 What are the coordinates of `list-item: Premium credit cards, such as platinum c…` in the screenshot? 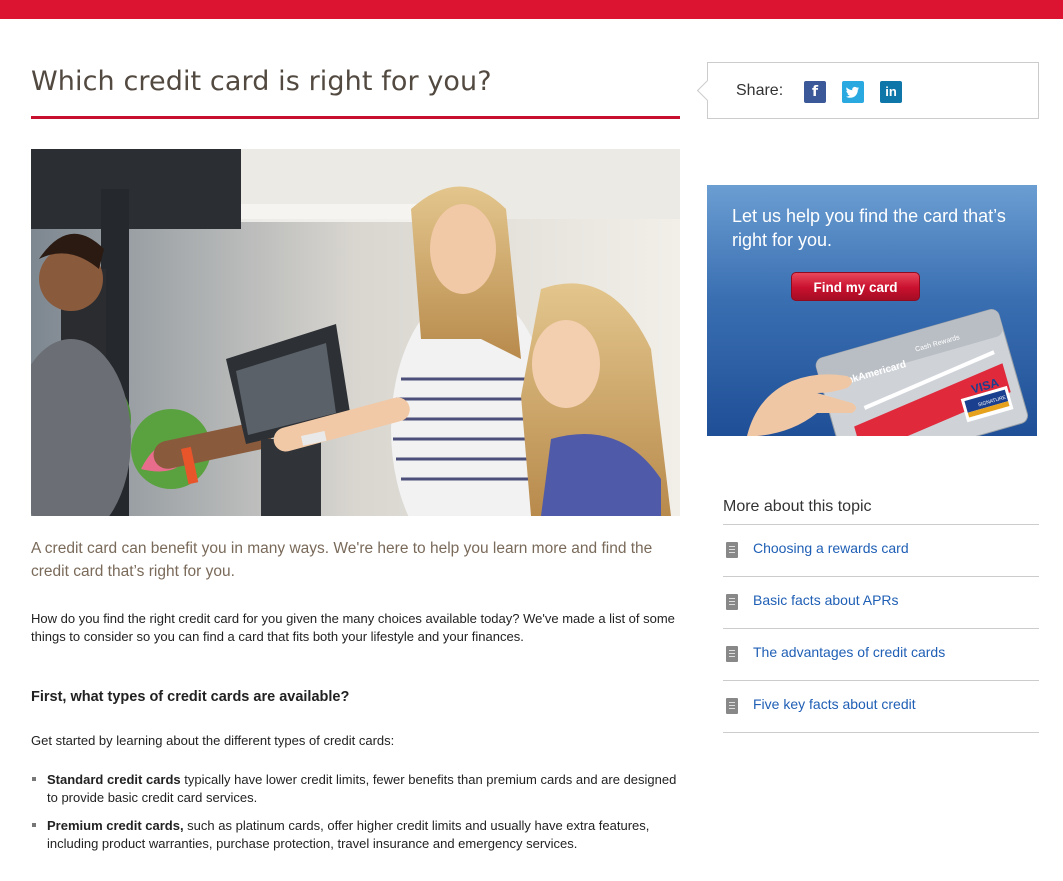 It's located at (356, 835).